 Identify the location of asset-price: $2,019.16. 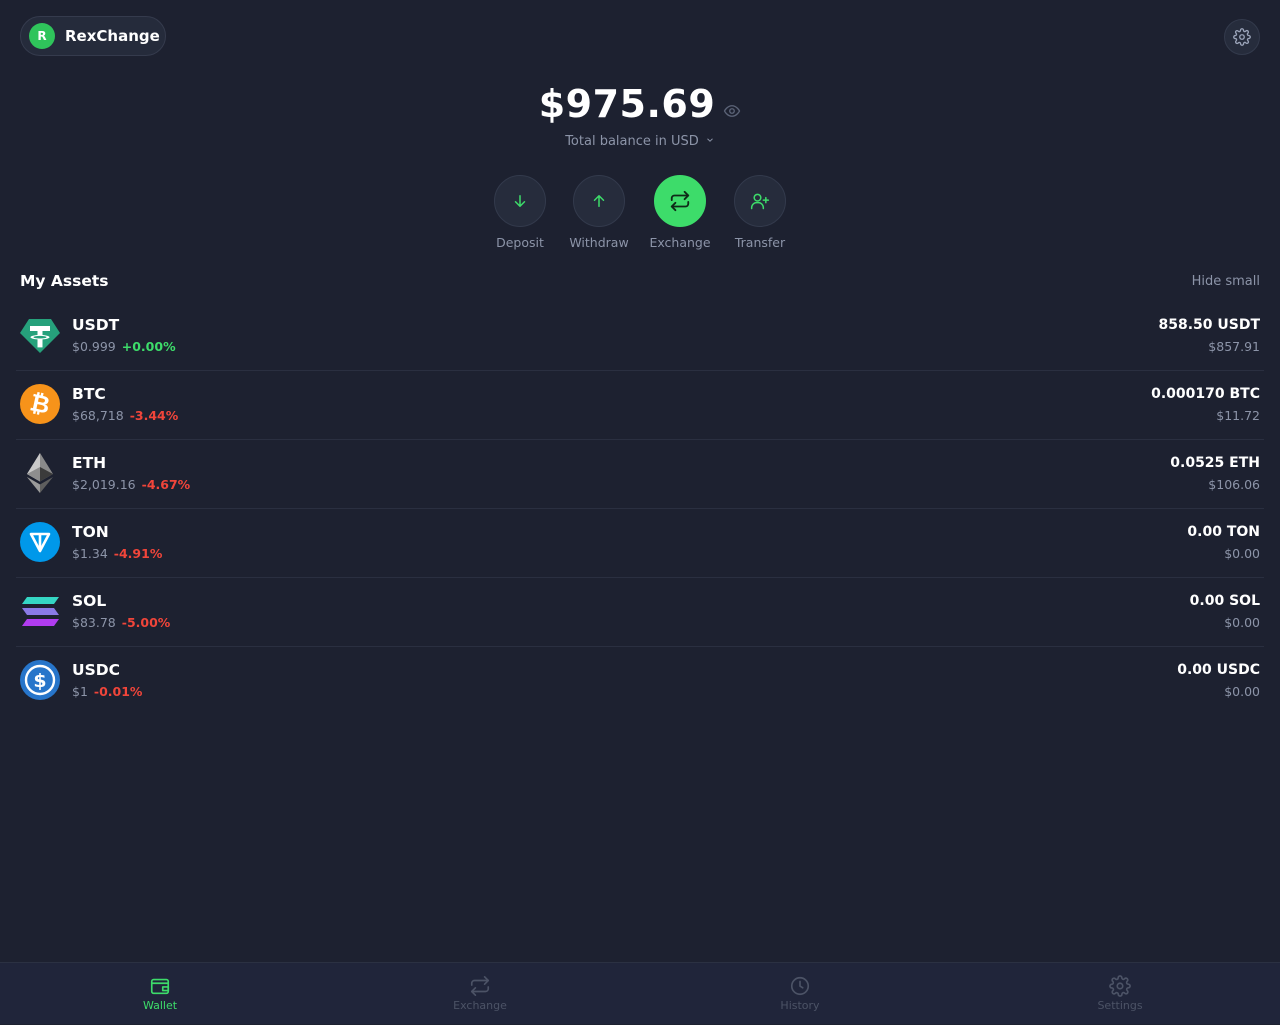
(104, 484).